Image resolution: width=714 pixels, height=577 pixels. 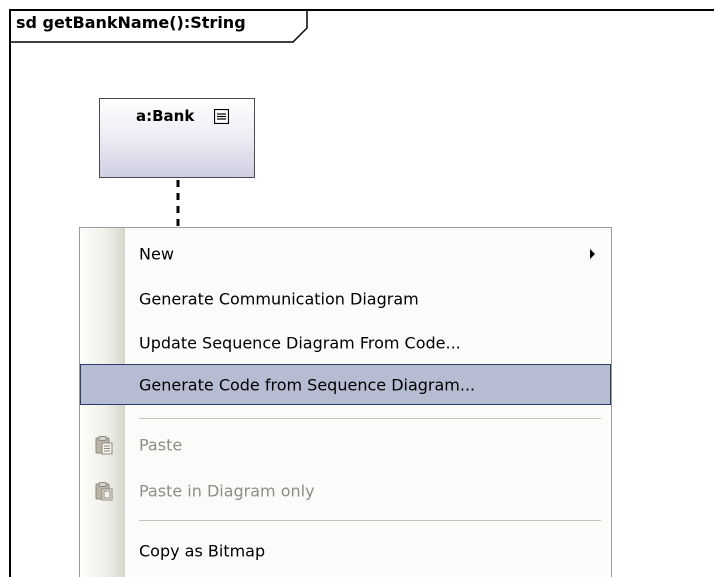 What do you see at coordinates (104, 491) in the screenshot?
I see `paste-in-diagram-icon` at bounding box center [104, 491].